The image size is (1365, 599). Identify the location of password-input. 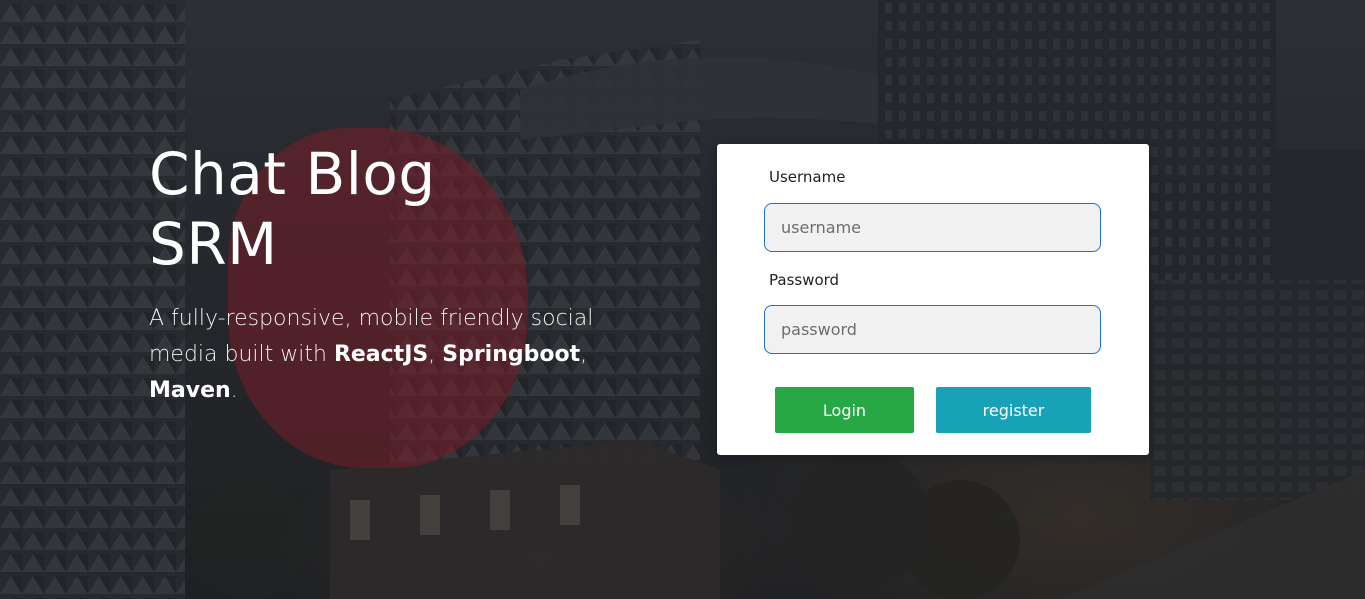
(932, 329).